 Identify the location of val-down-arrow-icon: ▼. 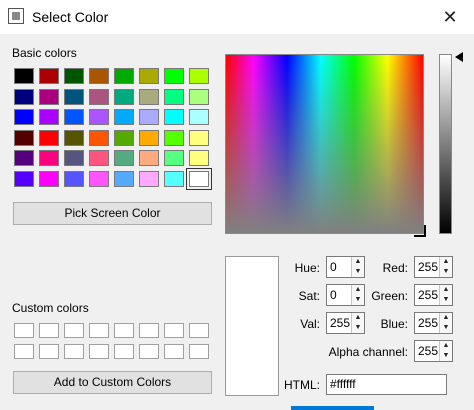
(358, 328).